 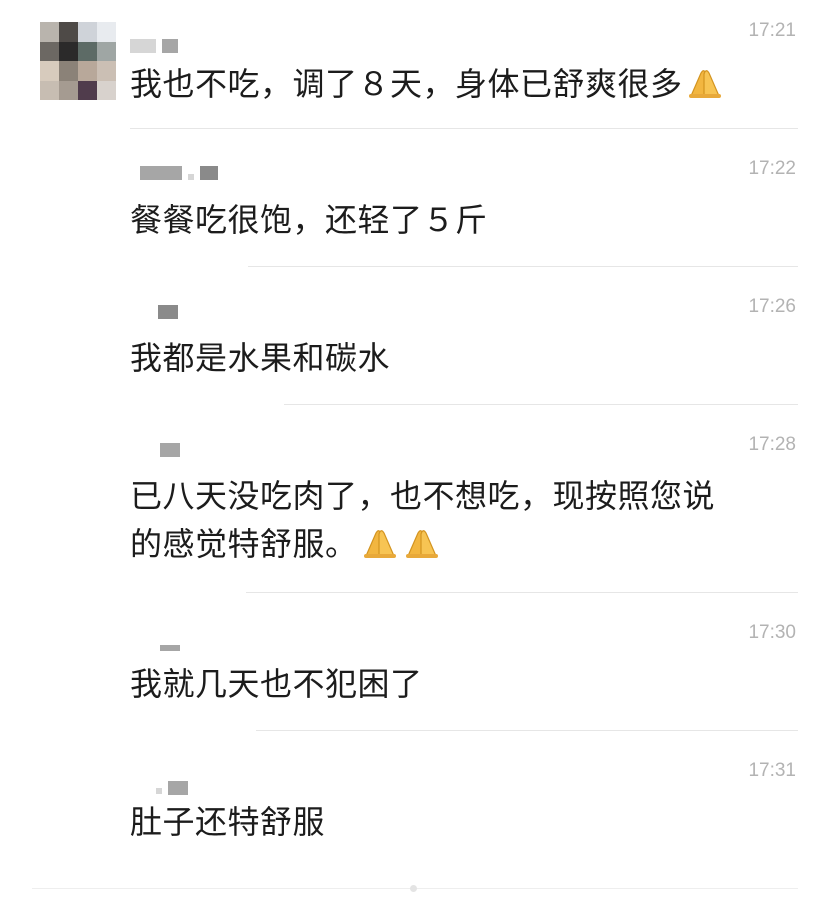 What do you see at coordinates (413, 888) in the screenshot?
I see `scroll-indicator-dot` at bounding box center [413, 888].